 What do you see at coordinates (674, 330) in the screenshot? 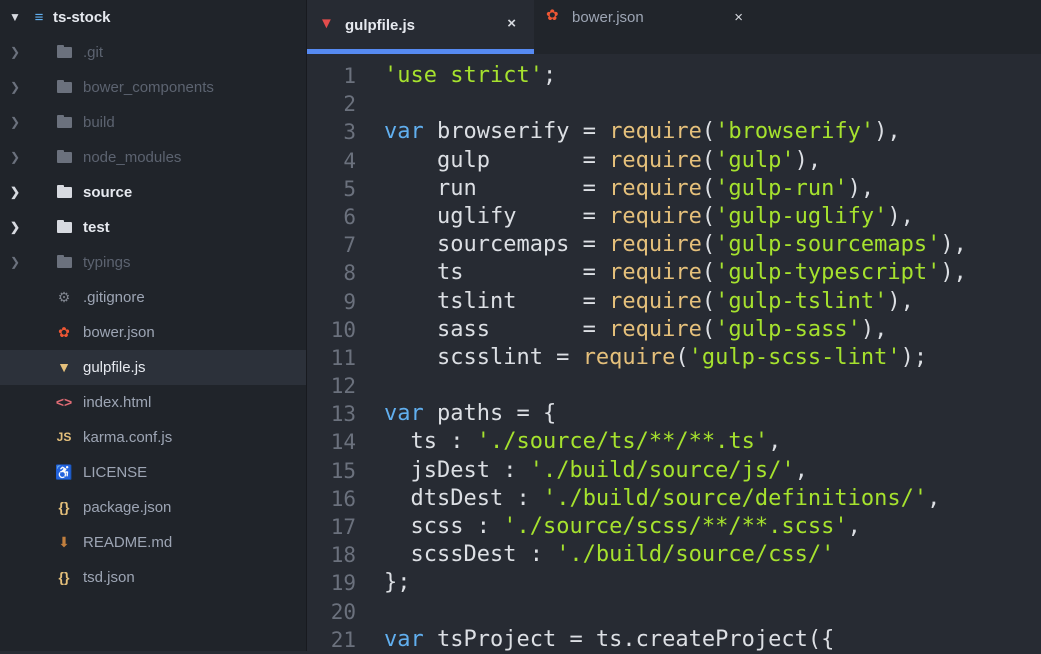
I see `code-line: 10 sass = require('gulp-sass'),` at bounding box center [674, 330].